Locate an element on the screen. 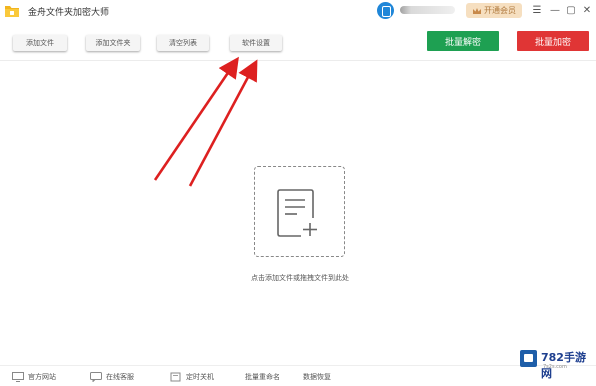  support-link: 在线客服 is located at coordinates (112, 377).